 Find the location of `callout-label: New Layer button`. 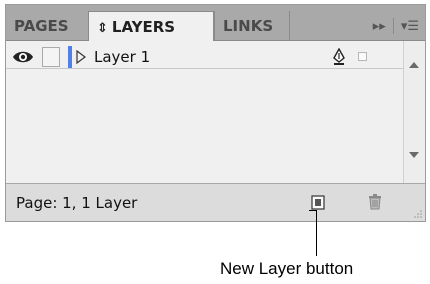

callout-label: New Layer button is located at coordinates (287, 268).